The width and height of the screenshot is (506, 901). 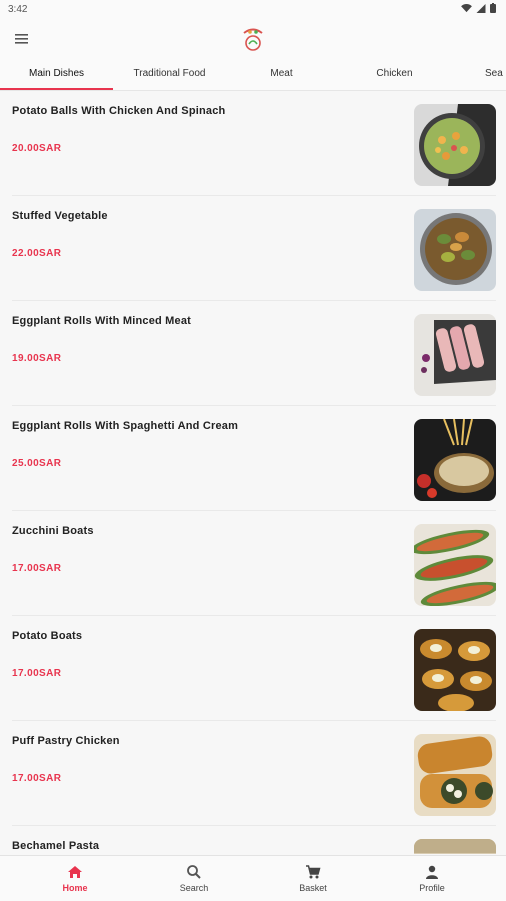 What do you see at coordinates (254, 840) in the screenshot?
I see `list-item: Bechamel Pasta` at bounding box center [254, 840].